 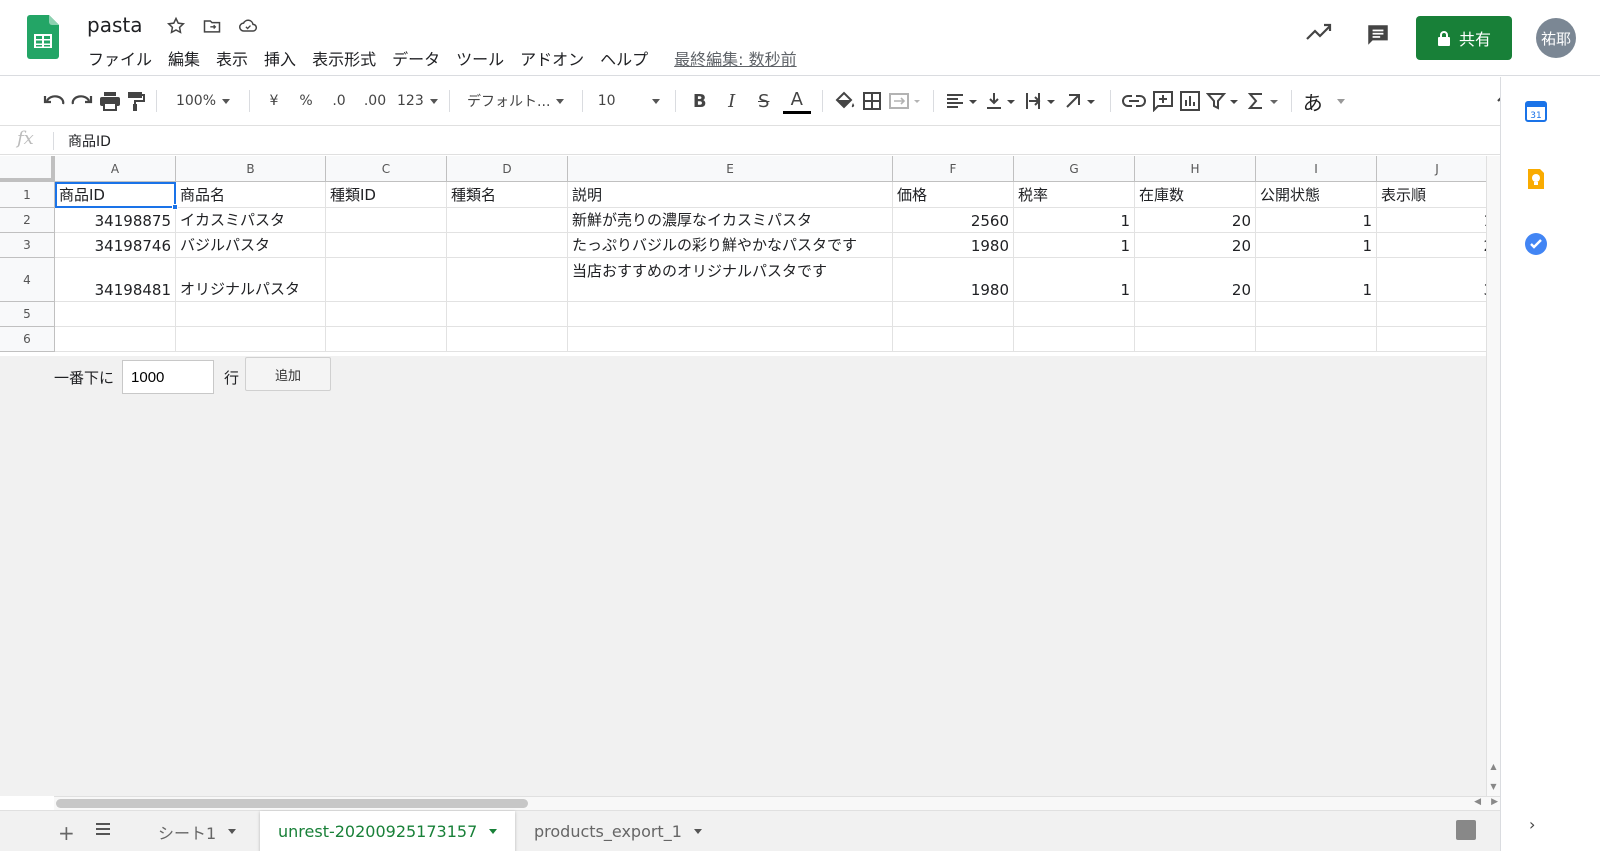 I want to click on document-title: pasta, so click(x=114, y=25).